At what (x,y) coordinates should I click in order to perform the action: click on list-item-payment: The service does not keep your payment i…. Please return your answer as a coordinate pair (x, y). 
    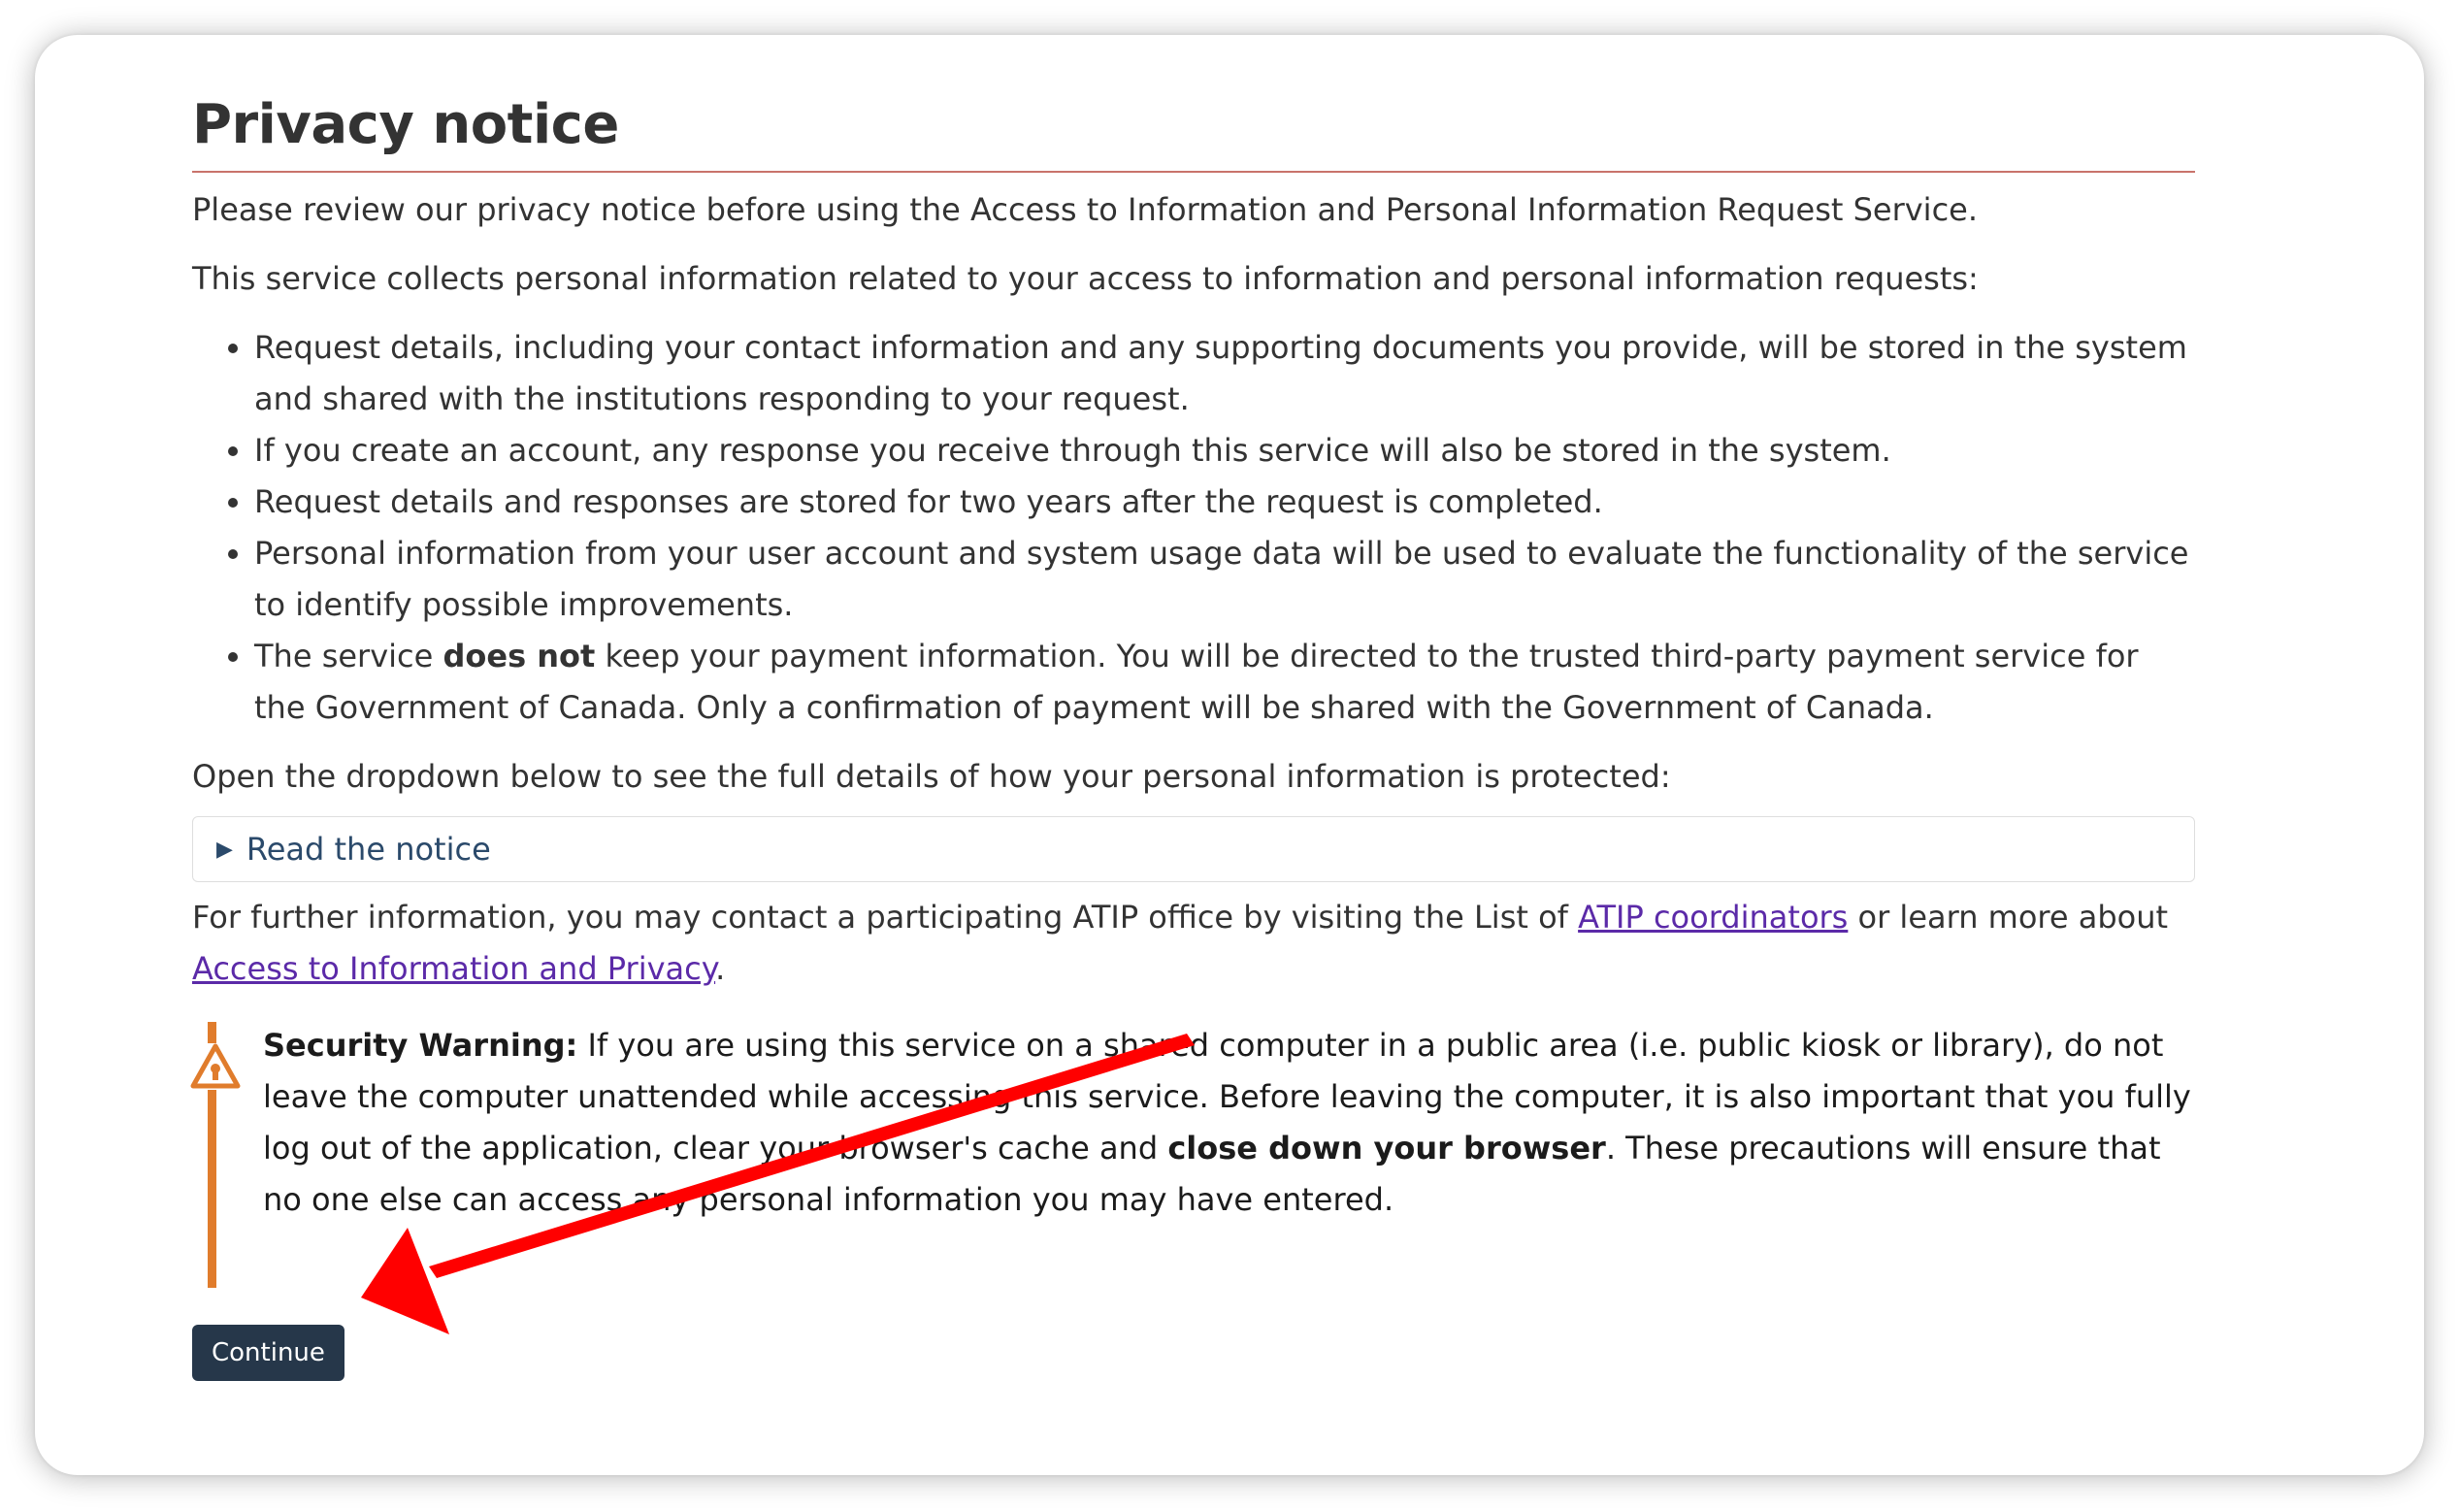
    Looking at the image, I should click on (1224, 682).